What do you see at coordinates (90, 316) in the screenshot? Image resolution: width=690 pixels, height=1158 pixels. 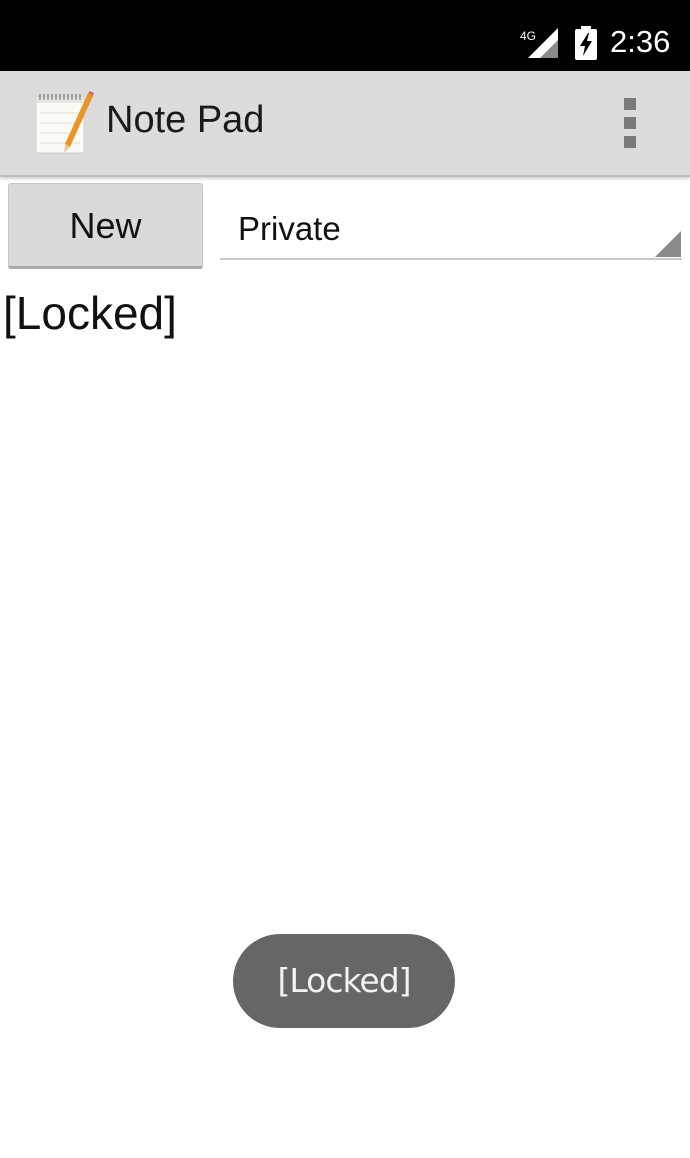 I see `note-list-item: [Locked]` at bounding box center [90, 316].